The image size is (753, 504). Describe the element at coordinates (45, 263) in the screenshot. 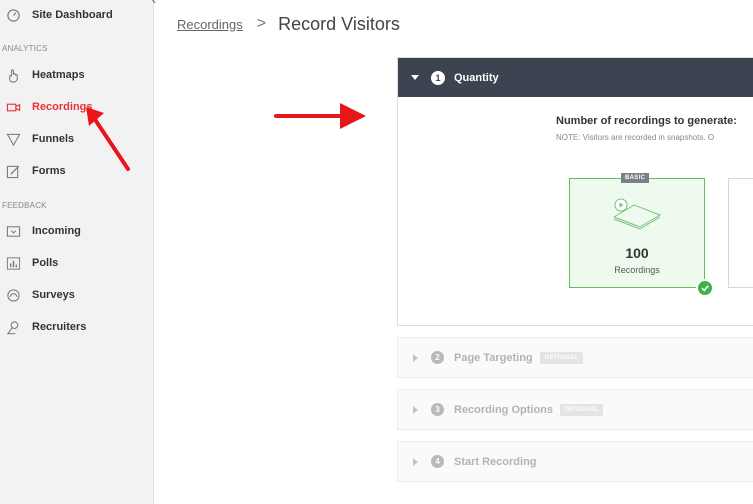

I see `sidebar-item-label: Polls` at that location.